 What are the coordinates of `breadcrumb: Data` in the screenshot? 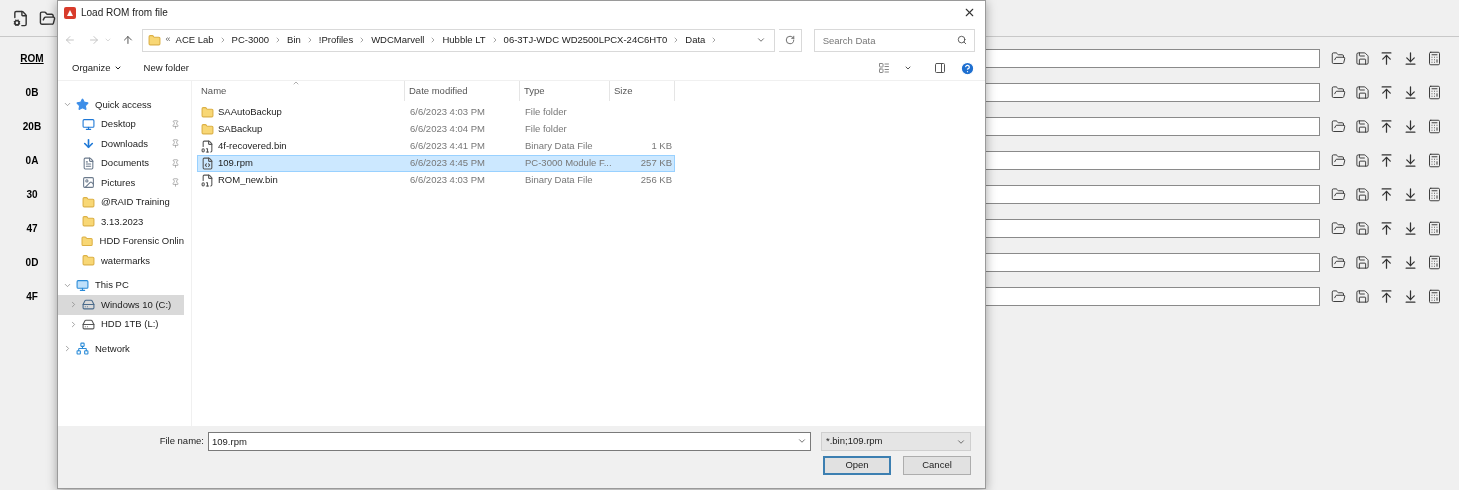 It's located at (695, 40).